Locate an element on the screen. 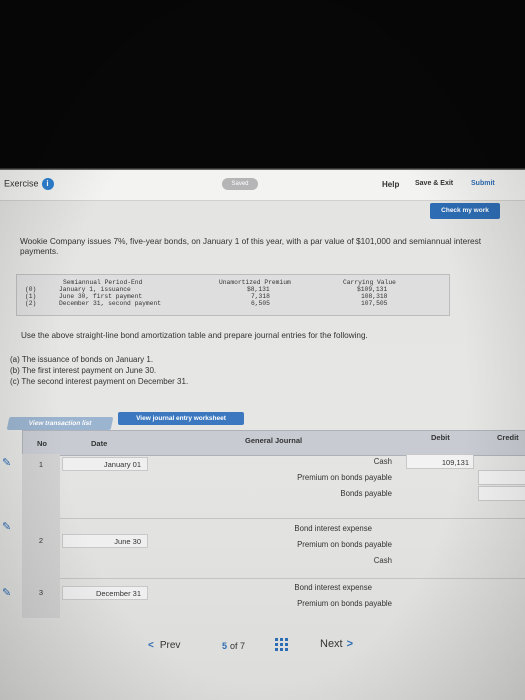 Image resolution: width=525 pixels, height=700 pixels. col-credit: Credit is located at coordinates (508, 437).